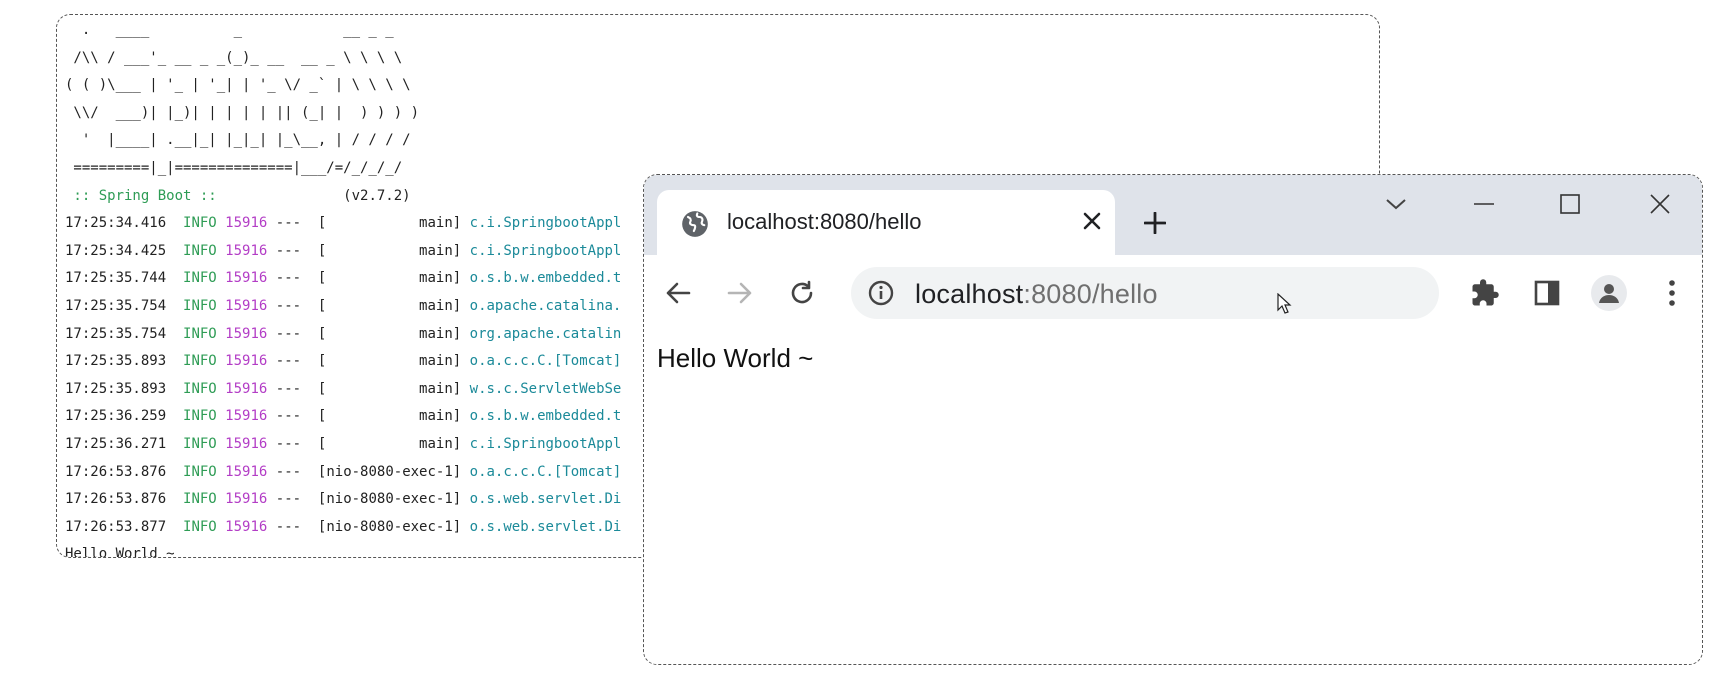 This screenshot has height=673, width=1726. I want to click on mouse-cursor-icon, so click(1284, 303).